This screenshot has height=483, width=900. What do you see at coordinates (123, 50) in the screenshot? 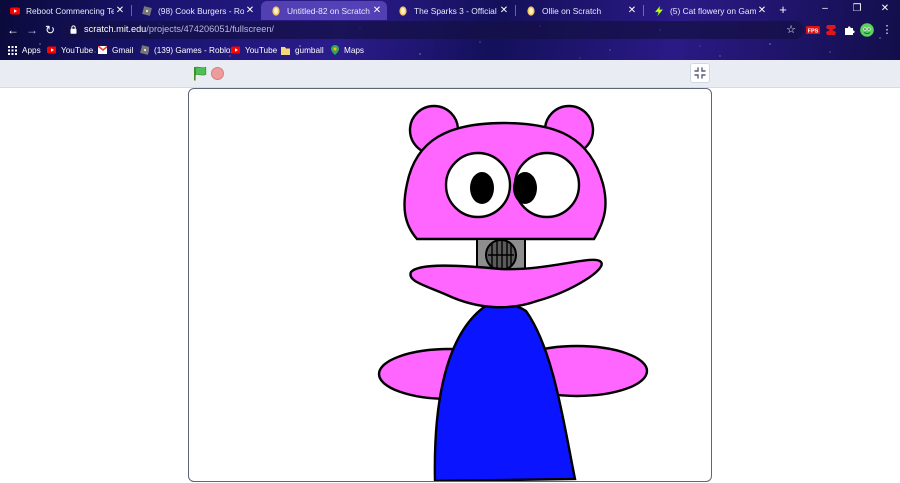
I see `bookmark-label: Gmail` at bounding box center [123, 50].